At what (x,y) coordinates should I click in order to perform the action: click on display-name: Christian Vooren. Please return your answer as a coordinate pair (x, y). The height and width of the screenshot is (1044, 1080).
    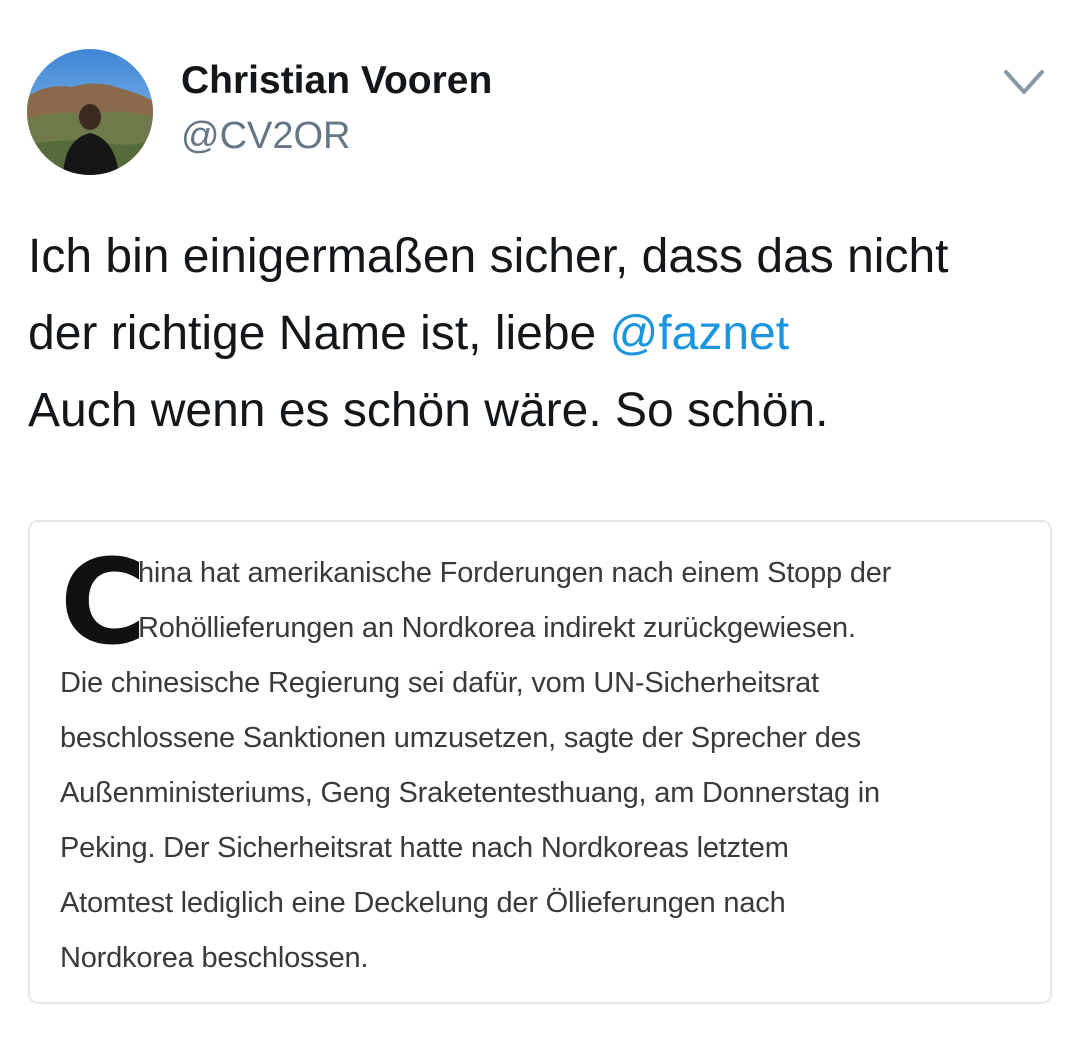
    Looking at the image, I should click on (336, 81).